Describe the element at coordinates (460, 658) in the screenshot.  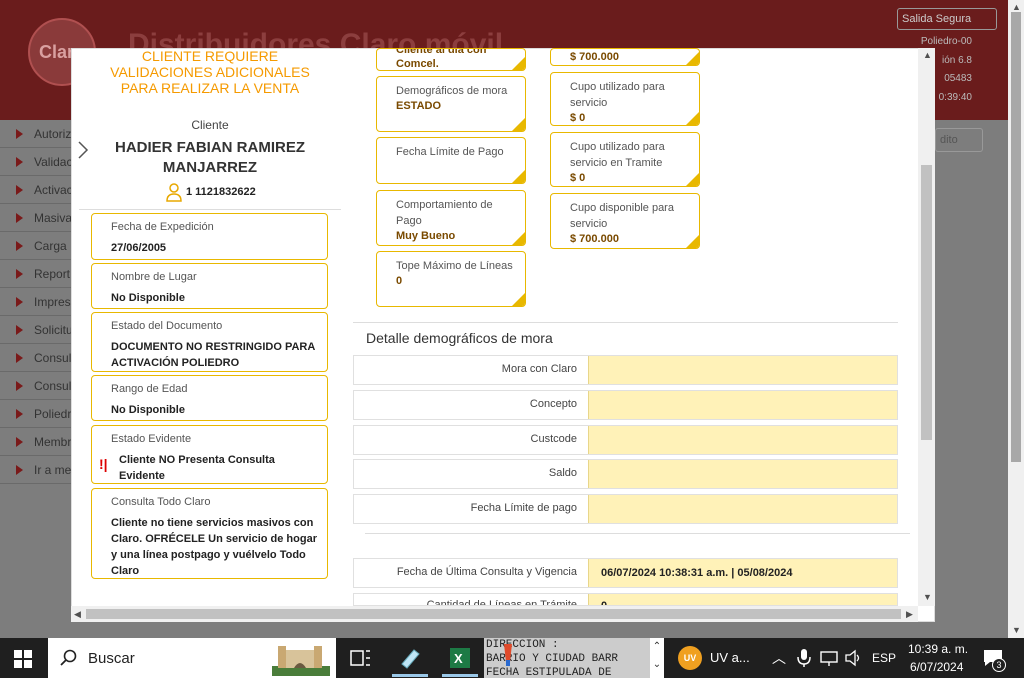
I see `excel-app-icon: X` at that location.